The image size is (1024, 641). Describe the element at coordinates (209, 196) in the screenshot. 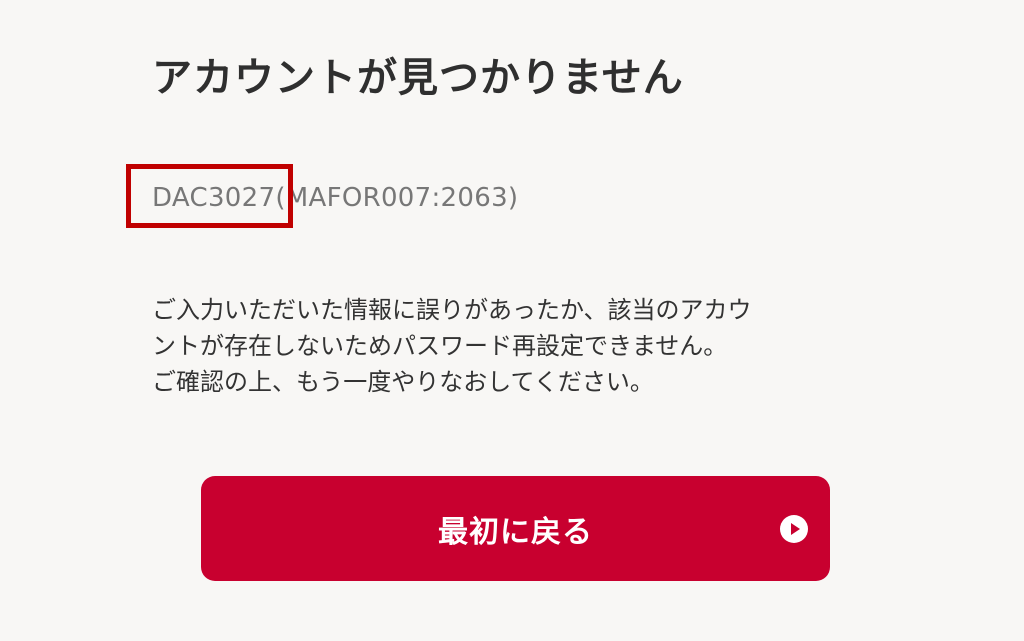

I see `error-code-highlight-box` at that location.